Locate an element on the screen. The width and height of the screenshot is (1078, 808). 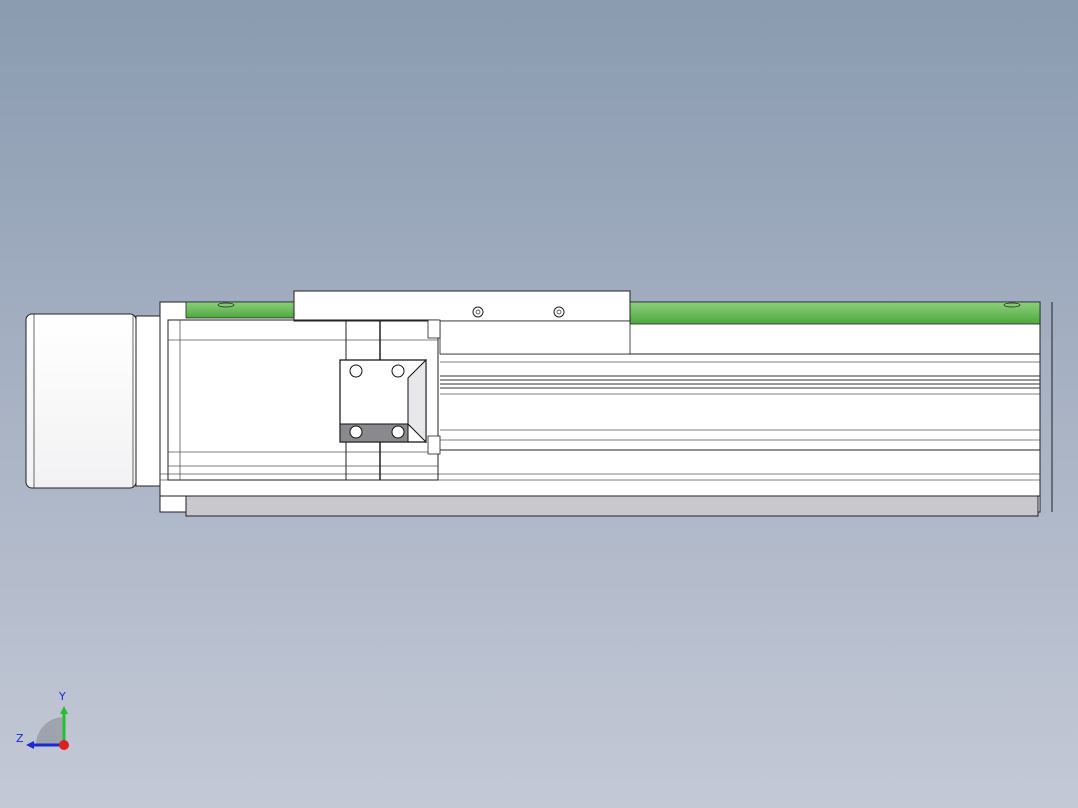
coordinate-triad: Y Z is located at coordinates (42, 720).